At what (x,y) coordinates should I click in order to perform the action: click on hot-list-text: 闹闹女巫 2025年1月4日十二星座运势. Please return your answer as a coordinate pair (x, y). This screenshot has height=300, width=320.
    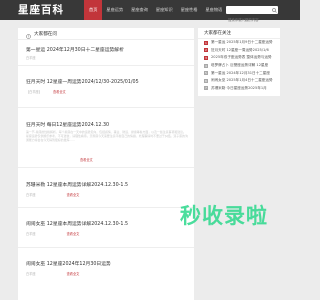
    Looking at the image, I should click on (242, 80).